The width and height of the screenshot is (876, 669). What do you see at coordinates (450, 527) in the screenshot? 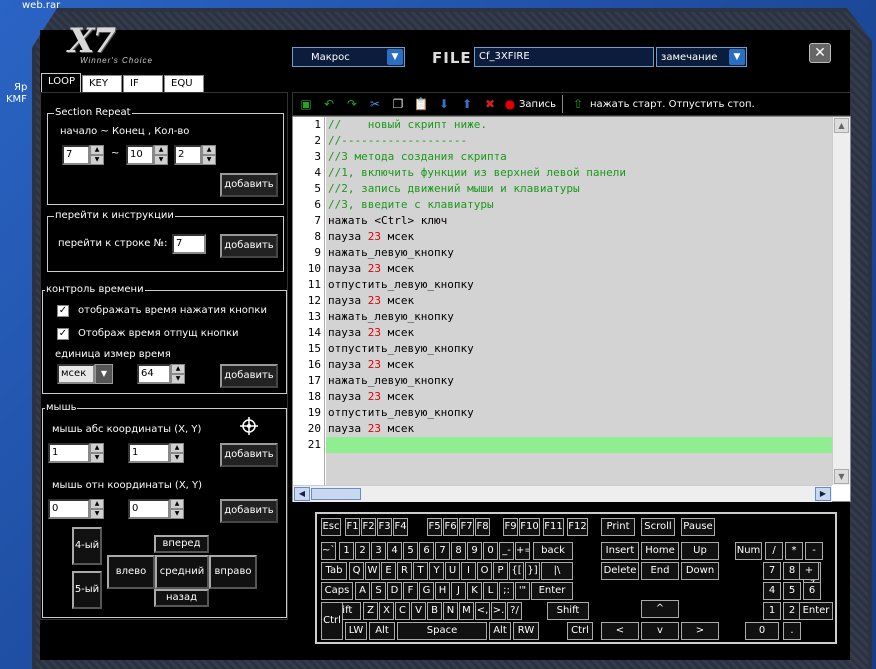
I see `key-F6: F6` at bounding box center [450, 527].